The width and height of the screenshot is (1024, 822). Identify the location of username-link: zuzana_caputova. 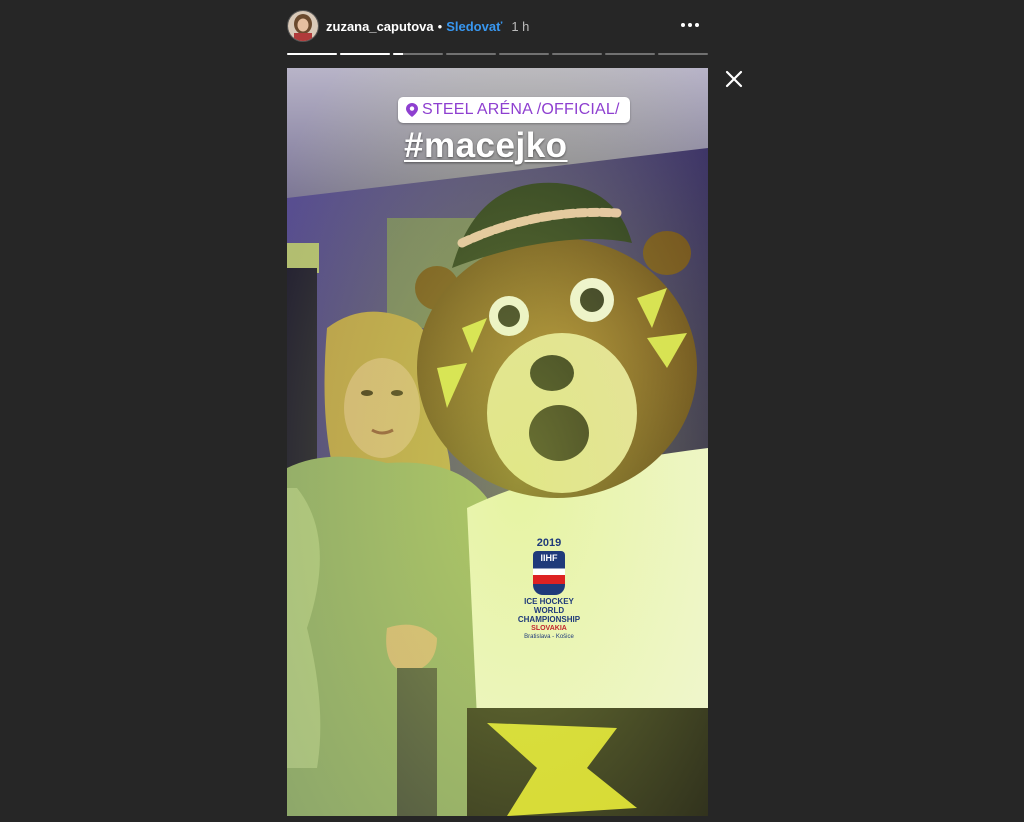
(380, 26).